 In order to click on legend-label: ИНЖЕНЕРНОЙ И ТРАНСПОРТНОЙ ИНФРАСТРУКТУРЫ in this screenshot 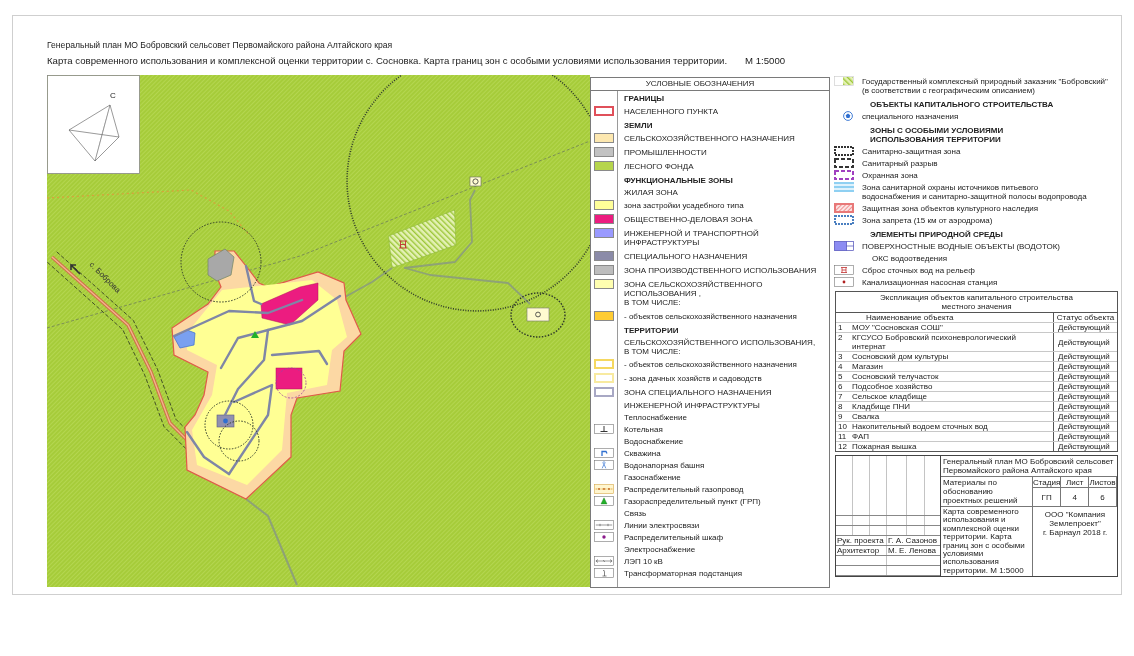, I will do `click(691, 238)`.